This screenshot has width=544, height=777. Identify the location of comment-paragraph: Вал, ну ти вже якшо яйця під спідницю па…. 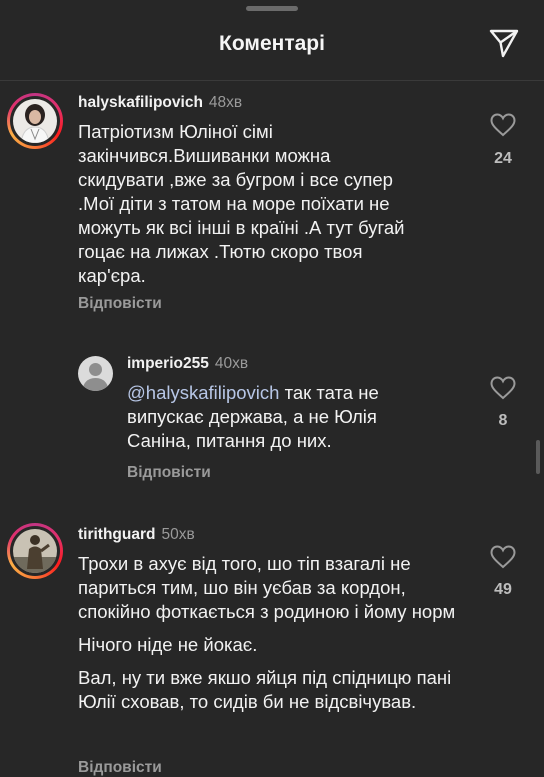
(265, 689).